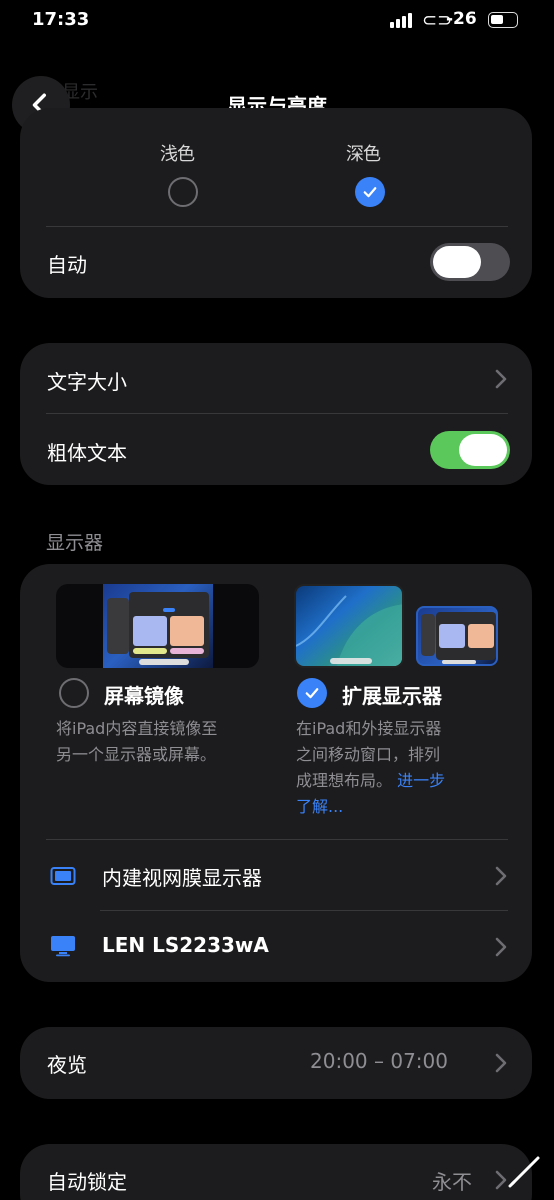  I want to click on wallpaper-swirl, so click(349, 630).